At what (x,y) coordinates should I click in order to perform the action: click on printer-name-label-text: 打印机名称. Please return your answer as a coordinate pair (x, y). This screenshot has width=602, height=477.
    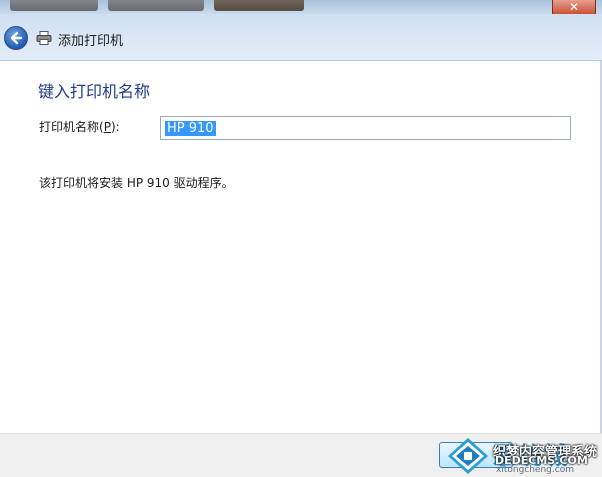
    Looking at the image, I should click on (69, 127).